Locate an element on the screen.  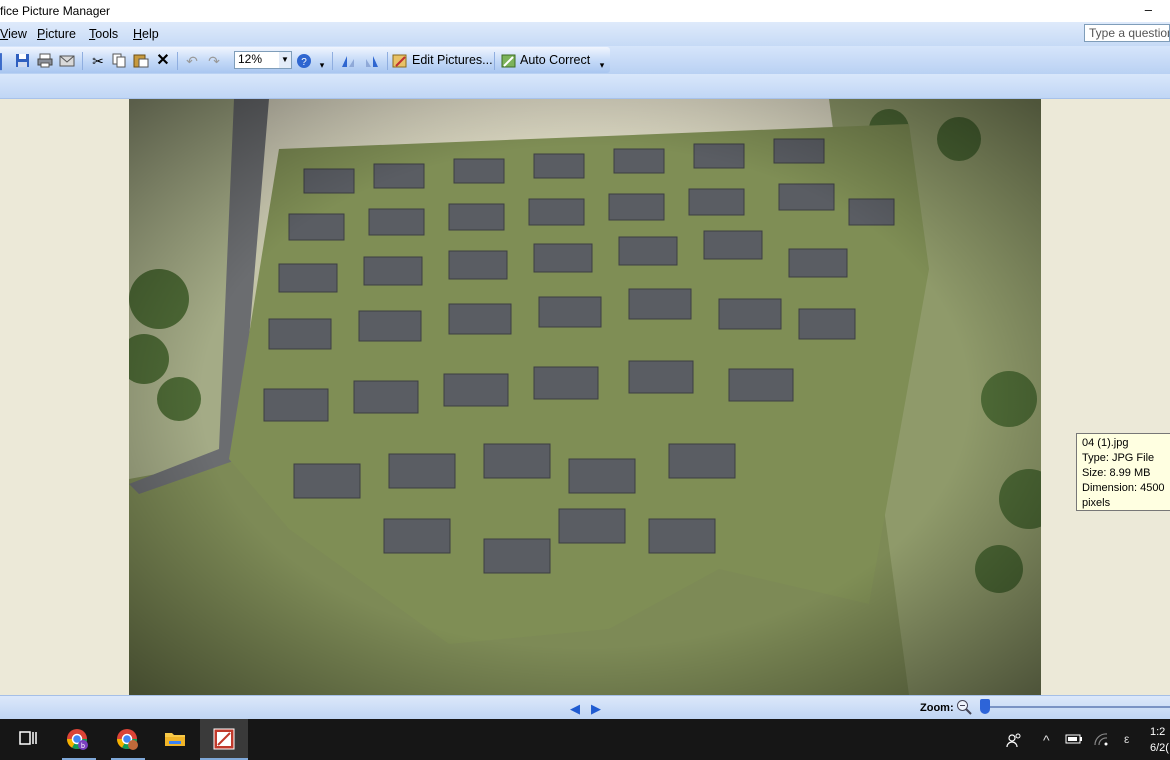
open-icon: ▌ is located at coordinates (5, 61).